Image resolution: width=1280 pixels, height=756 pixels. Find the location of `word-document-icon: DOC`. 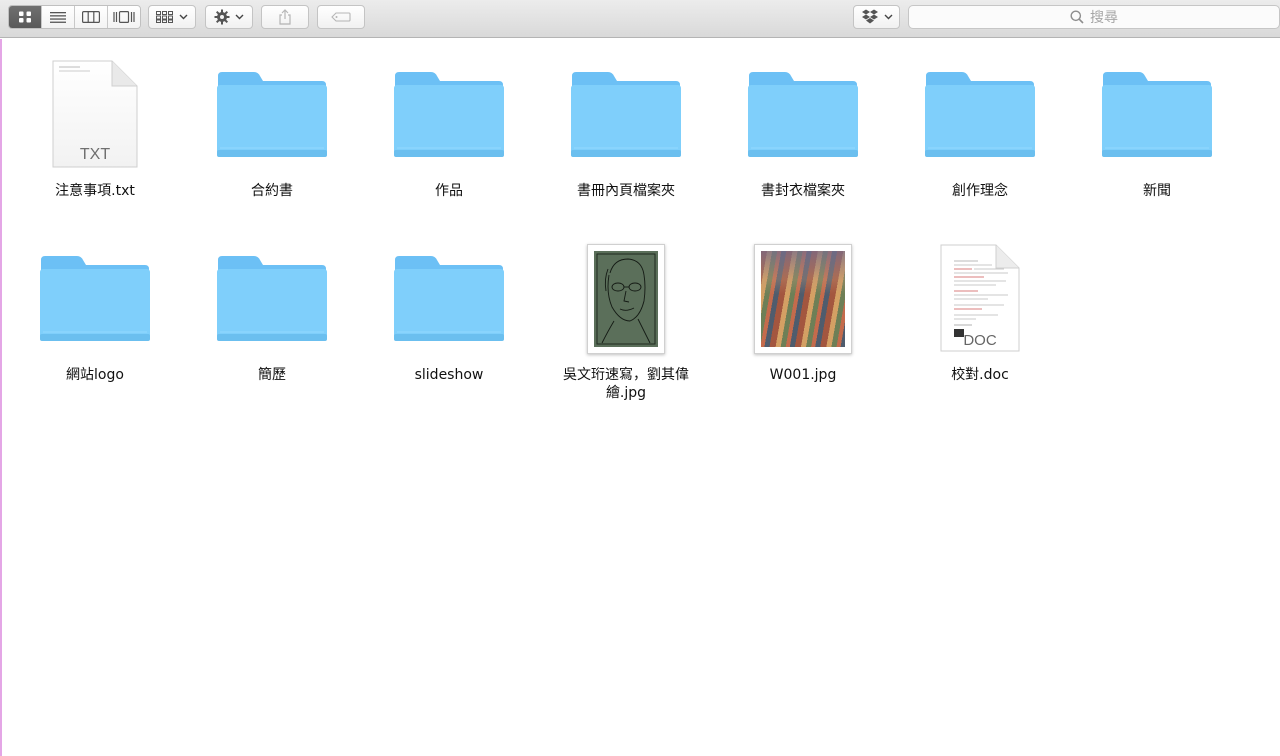

word-document-icon: DOC is located at coordinates (980, 298).